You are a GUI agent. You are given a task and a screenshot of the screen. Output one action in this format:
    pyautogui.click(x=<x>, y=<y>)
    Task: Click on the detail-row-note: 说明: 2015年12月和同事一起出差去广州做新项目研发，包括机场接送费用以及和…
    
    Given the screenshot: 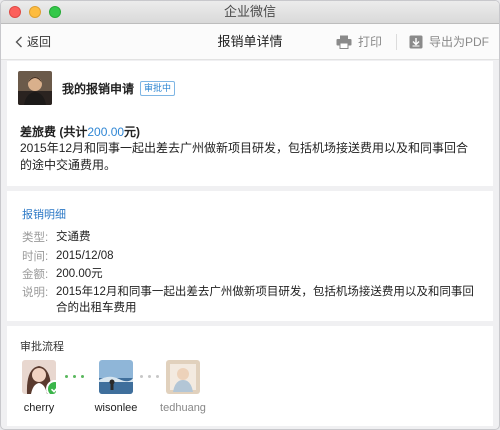 What is the action you would take?
    pyautogui.click(x=249, y=300)
    